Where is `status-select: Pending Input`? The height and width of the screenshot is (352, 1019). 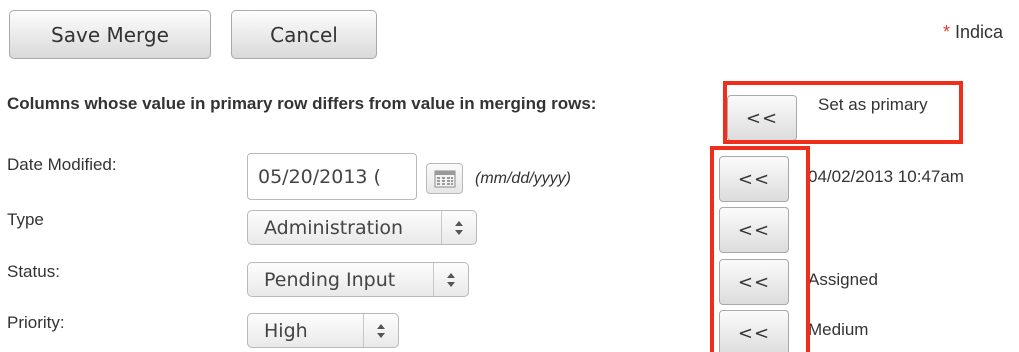
status-select: Pending Input is located at coordinates (358, 279).